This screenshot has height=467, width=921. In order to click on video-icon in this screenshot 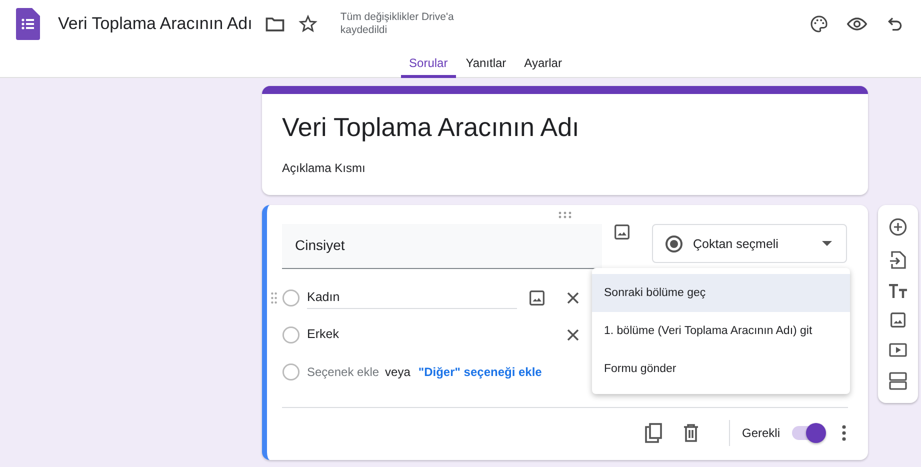, I will do `click(898, 349)`.